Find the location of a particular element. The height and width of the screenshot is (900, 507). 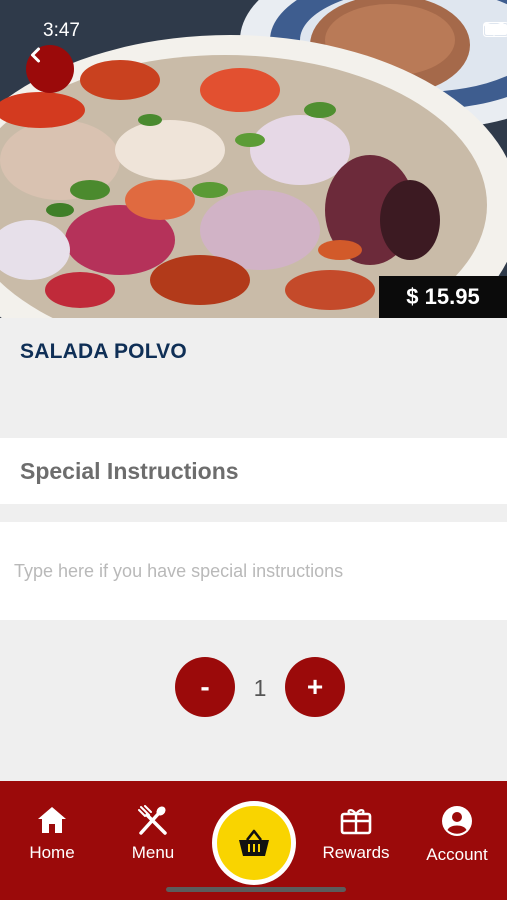

nav-item-account: Account is located at coordinates (457, 835).